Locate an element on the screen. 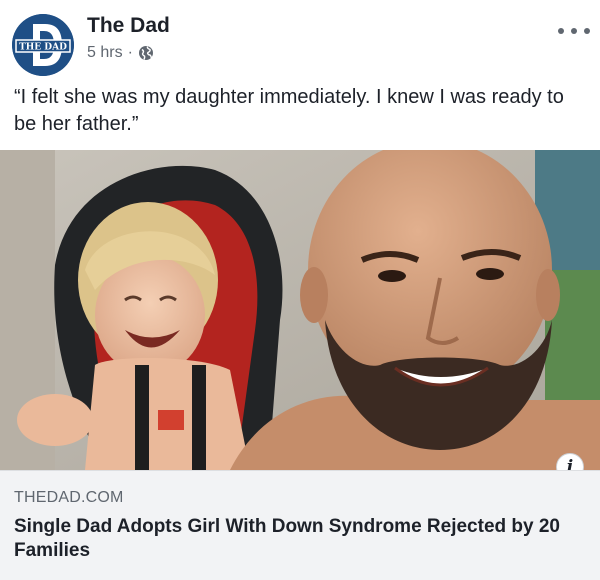 Image resolution: width=600 pixels, height=580 pixels. post-meta: 5 hrs · is located at coordinates (120, 53).